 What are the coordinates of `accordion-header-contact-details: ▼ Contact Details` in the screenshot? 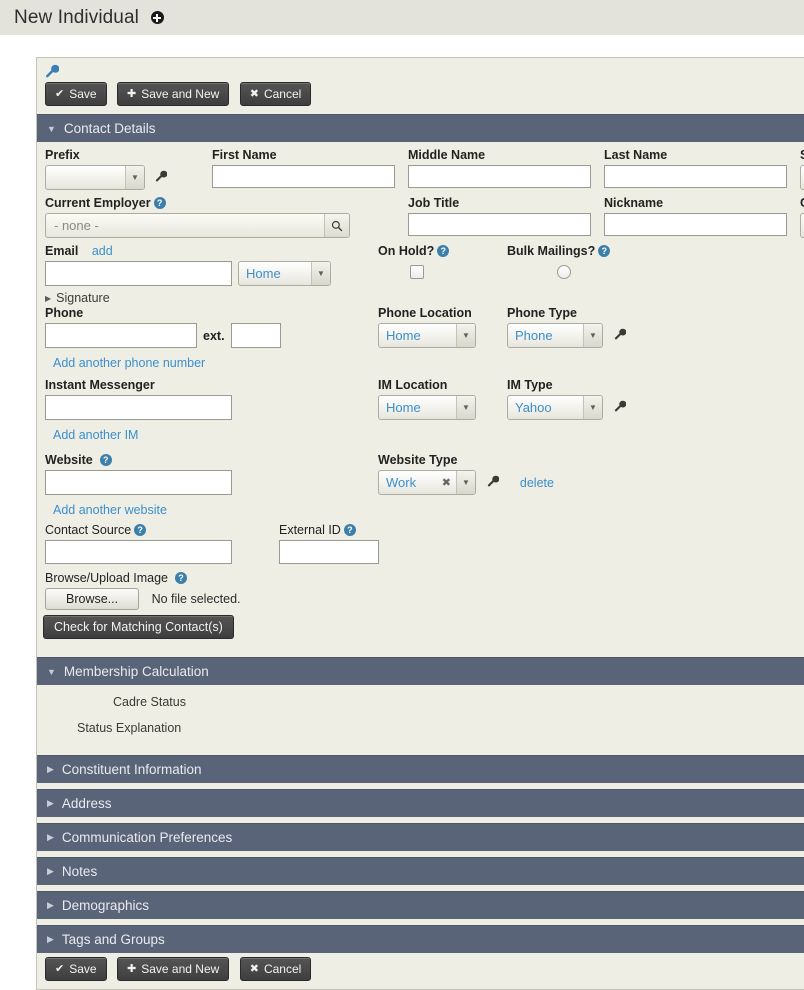 It's located at (420, 128).